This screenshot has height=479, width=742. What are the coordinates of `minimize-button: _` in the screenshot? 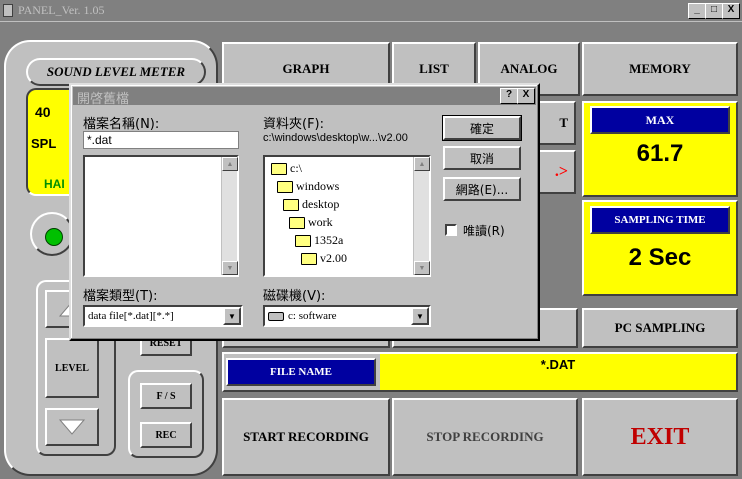 It's located at (697, 11).